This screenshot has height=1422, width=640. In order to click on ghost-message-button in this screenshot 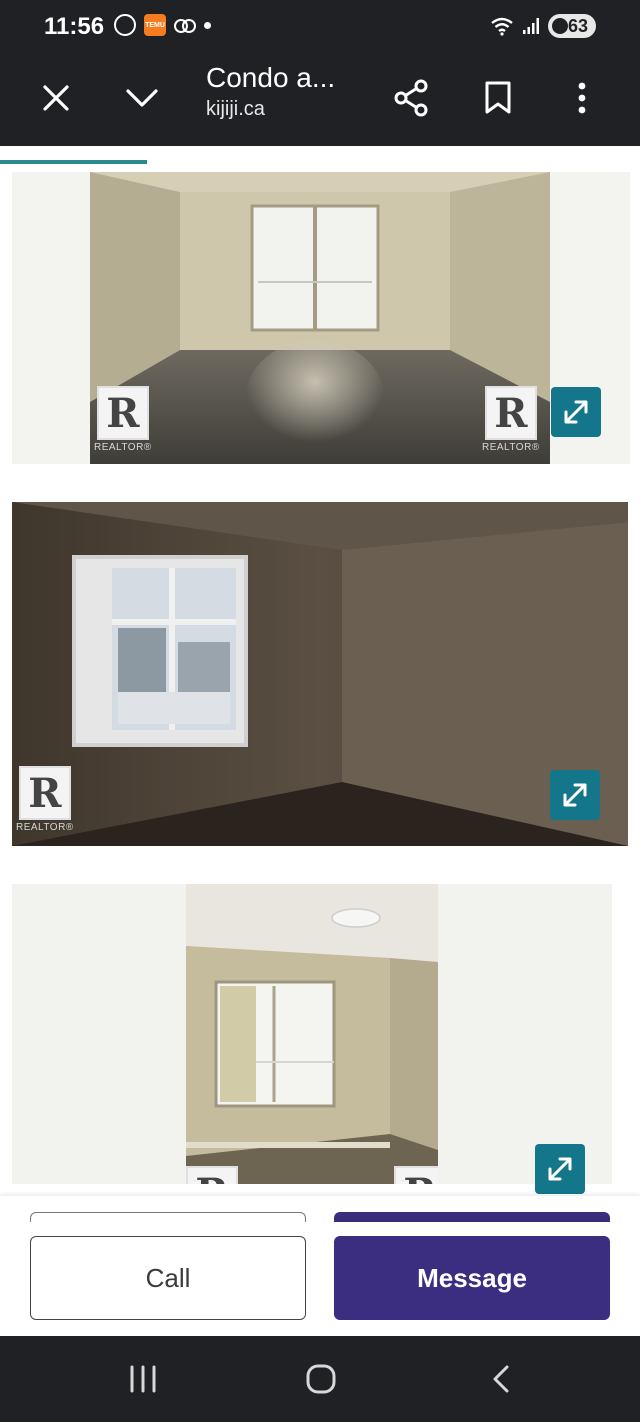, I will do `click(472, 1217)`.